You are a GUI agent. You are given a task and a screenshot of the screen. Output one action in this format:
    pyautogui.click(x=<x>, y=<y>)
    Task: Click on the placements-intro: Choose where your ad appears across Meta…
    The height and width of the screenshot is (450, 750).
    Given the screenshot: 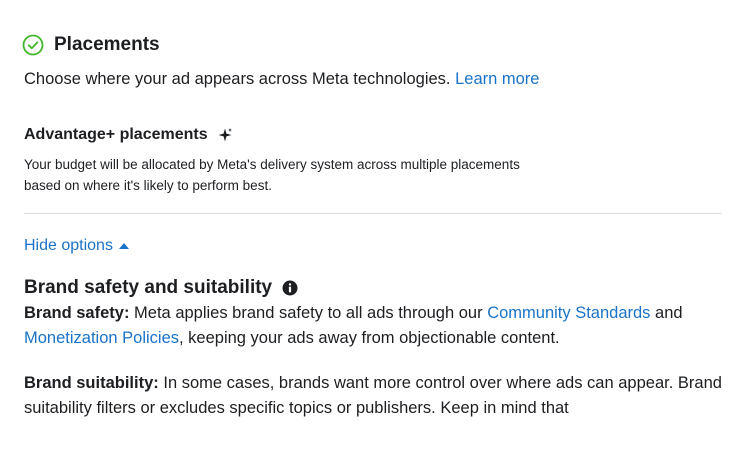 What is the action you would take?
    pyautogui.click(x=281, y=79)
    